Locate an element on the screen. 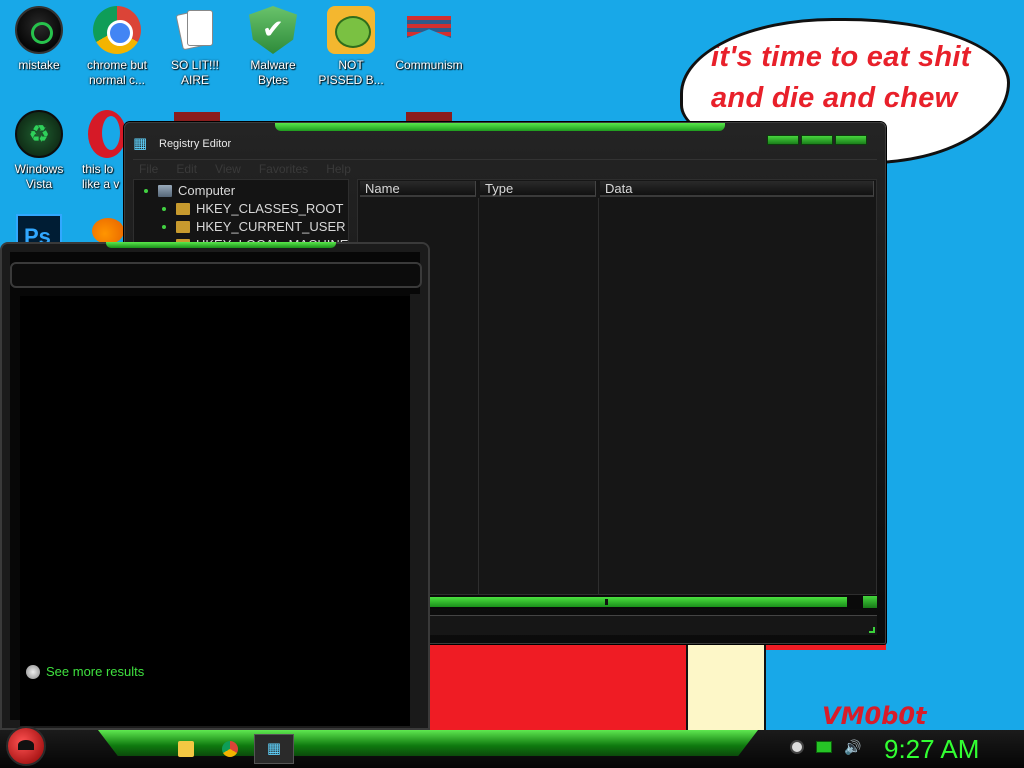 The height and width of the screenshot is (768, 1024). desktop-icon-solitaire: SO LIT!!! AIRE is located at coordinates (195, 47).